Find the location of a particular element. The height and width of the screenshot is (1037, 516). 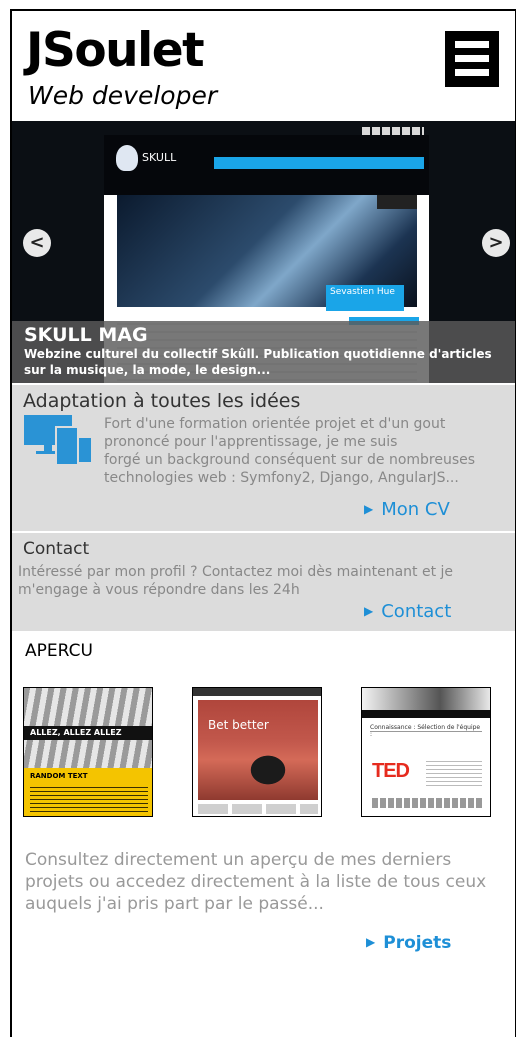

thumbnail-yellow-block: RANDOM TEXT is located at coordinates (88, 792).